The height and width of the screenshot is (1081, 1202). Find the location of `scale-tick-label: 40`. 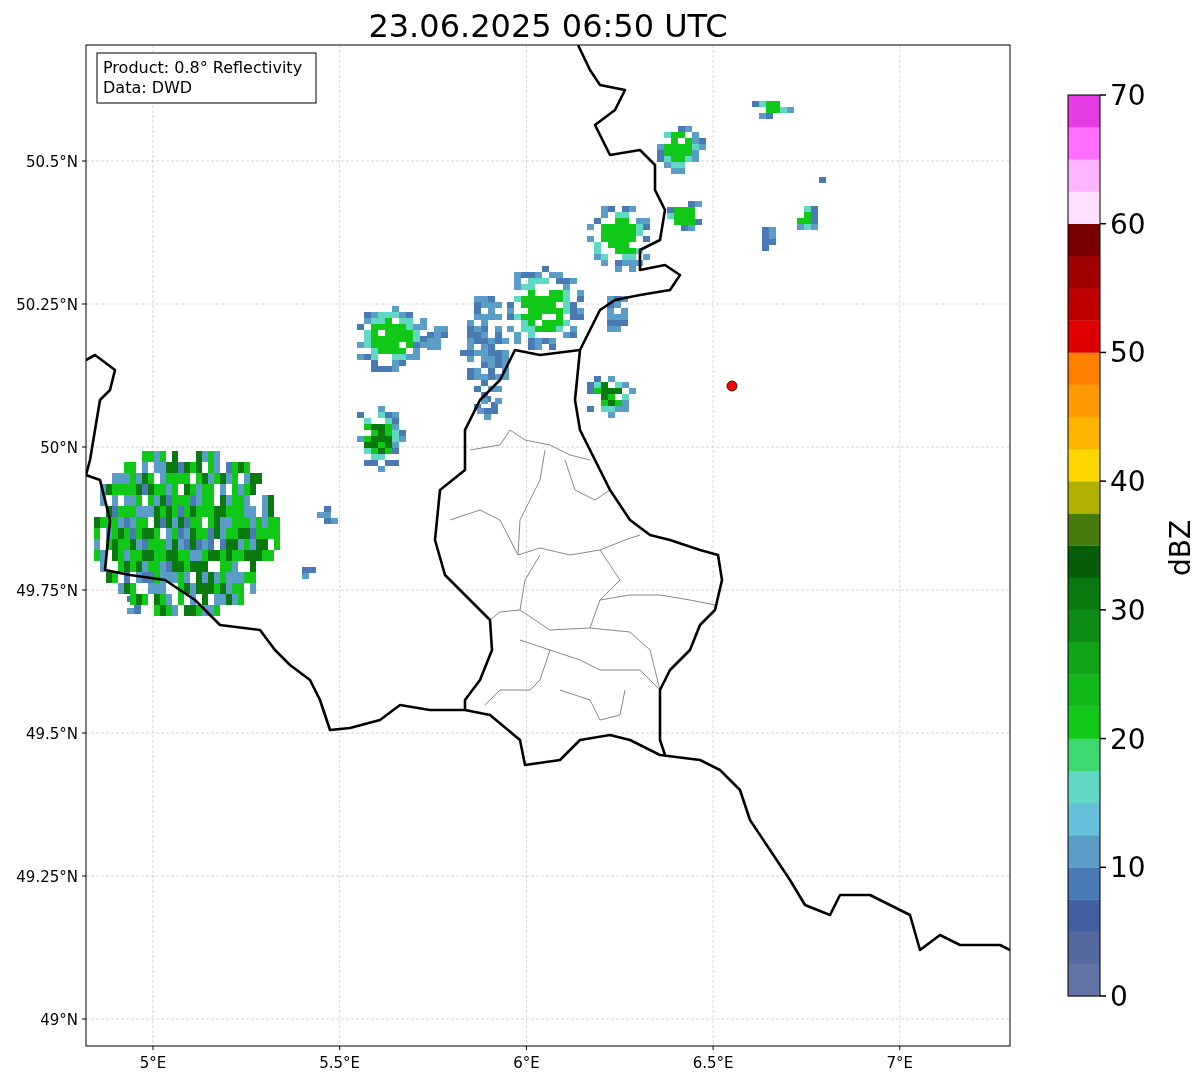

scale-tick-label: 40 is located at coordinates (1128, 482).